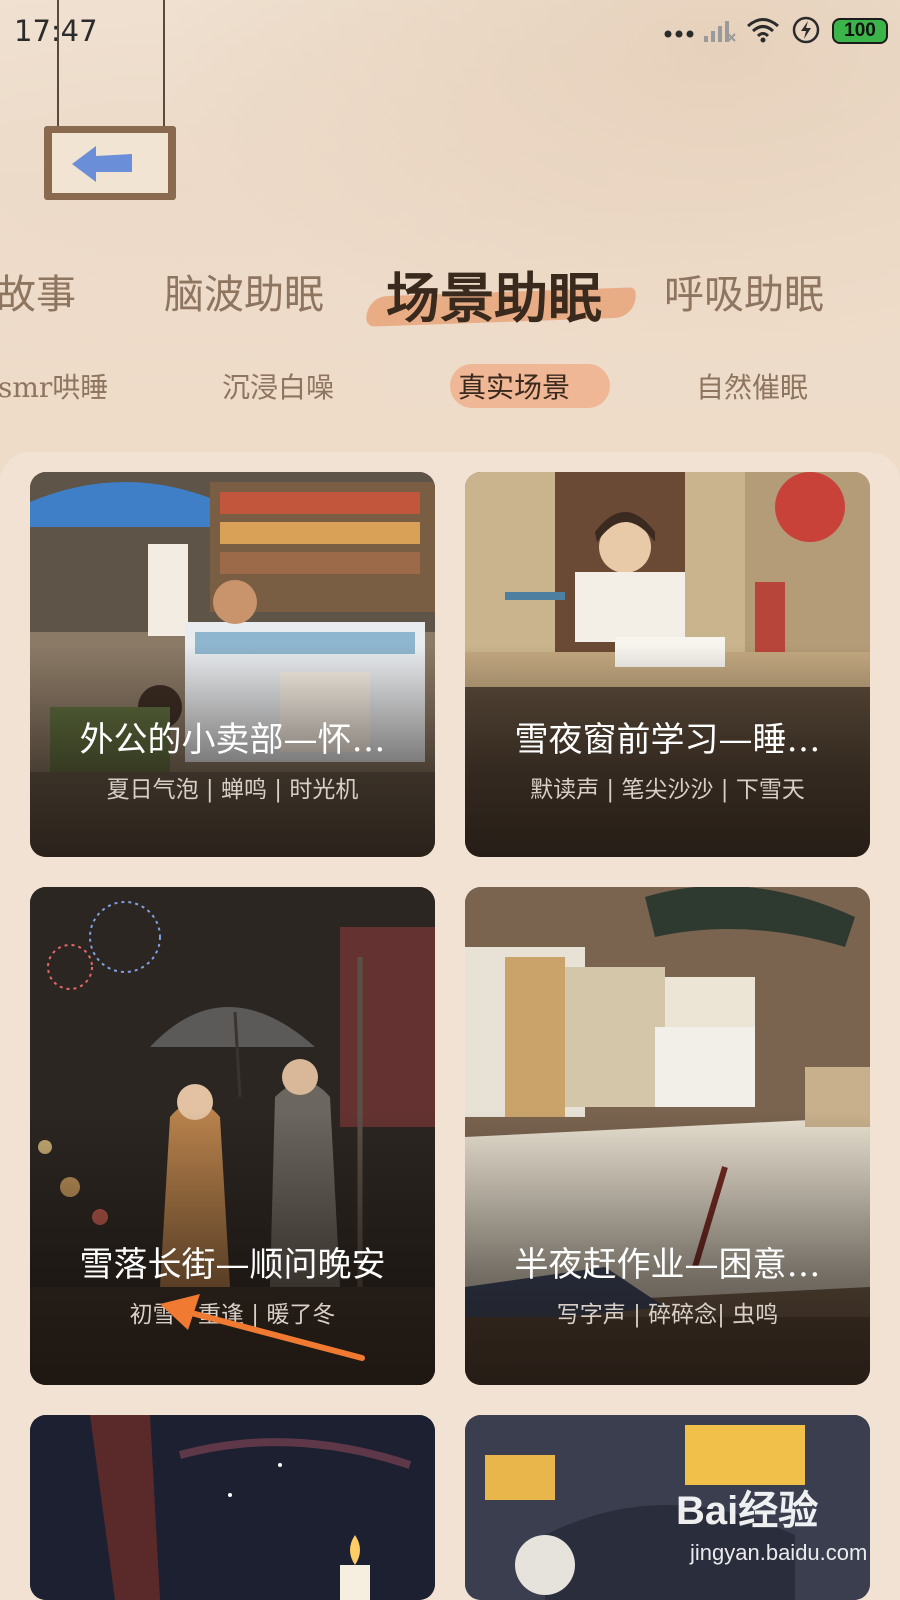  I want to click on signal-icon, so click(720, 31).